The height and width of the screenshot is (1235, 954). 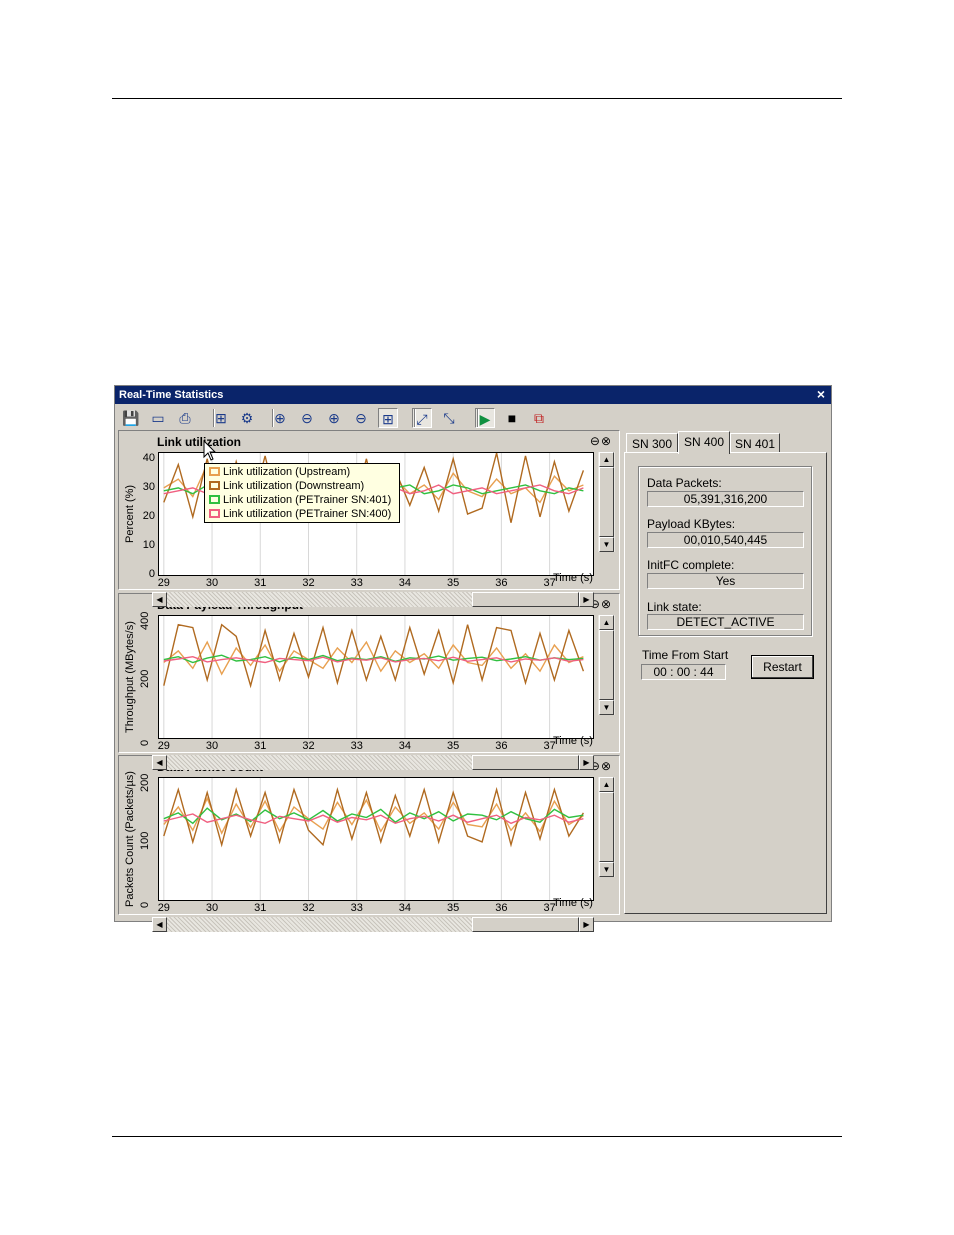 What do you see at coordinates (405, 908) in the screenshot?
I see `x-tick-label: 34` at bounding box center [405, 908].